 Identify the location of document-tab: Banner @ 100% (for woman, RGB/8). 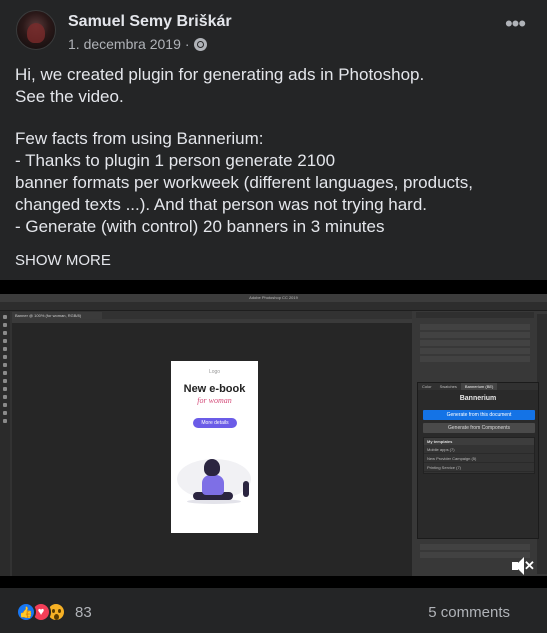
(57, 315).